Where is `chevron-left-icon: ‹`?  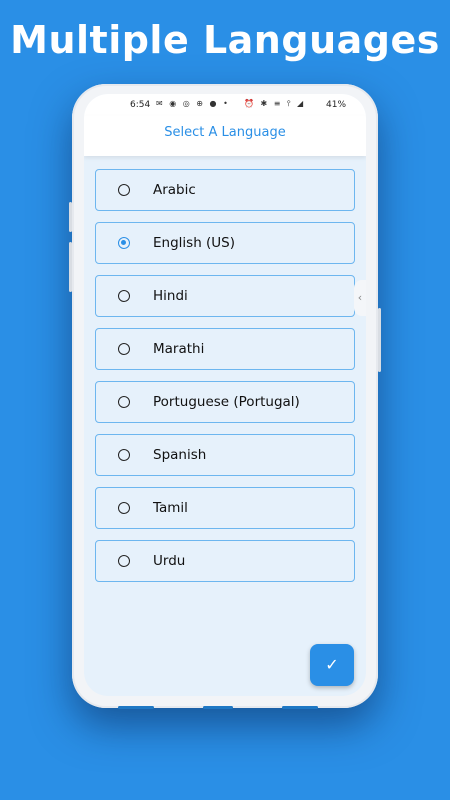 chevron-left-icon: ‹ is located at coordinates (360, 297).